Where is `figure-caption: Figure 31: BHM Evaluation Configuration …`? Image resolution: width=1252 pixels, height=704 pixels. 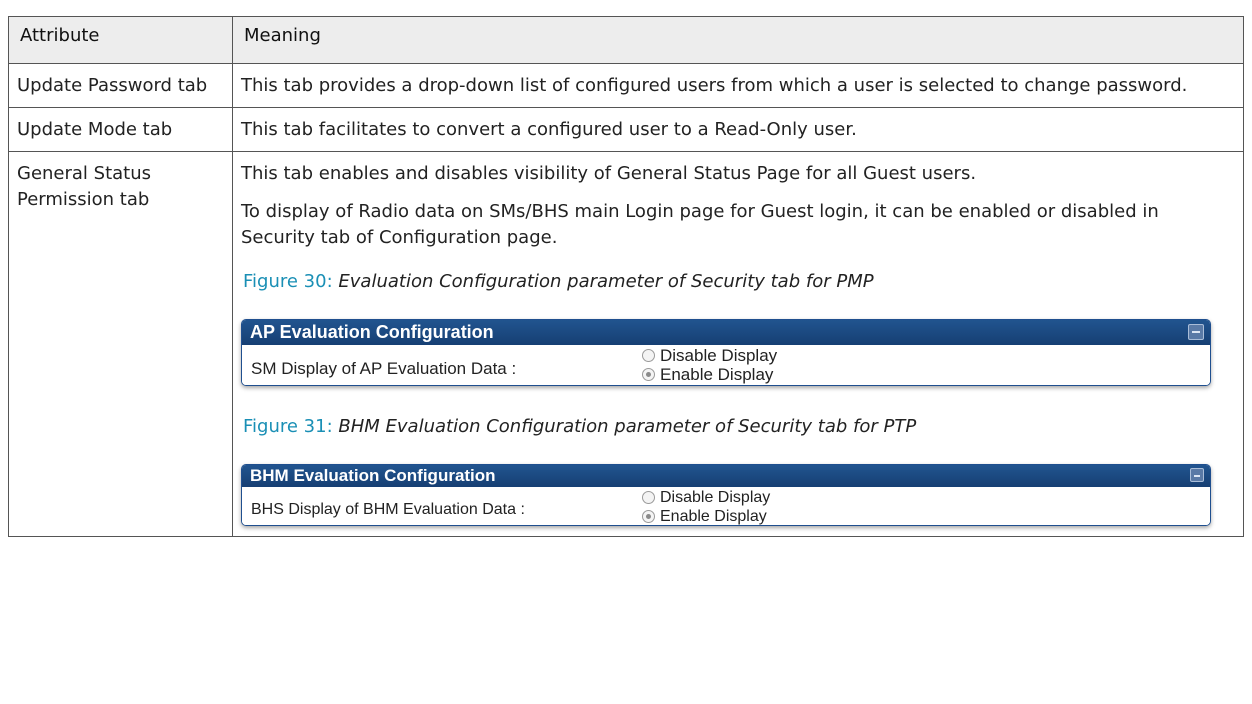
figure-caption: Figure 31: BHM Evaluation Configuration … is located at coordinates (739, 427).